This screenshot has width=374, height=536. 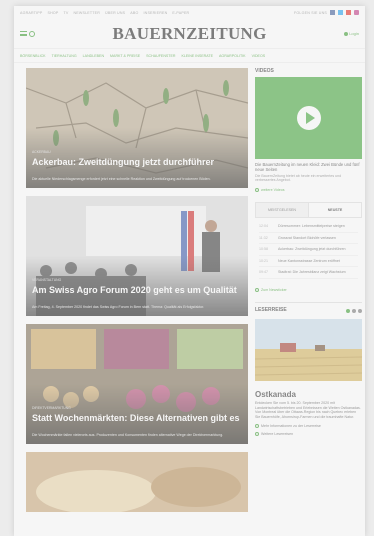 What do you see at coordinates (308, 308) in the screenshot?
I see `leserreise-header: LESERREISE` at bounding box center [308, 308].